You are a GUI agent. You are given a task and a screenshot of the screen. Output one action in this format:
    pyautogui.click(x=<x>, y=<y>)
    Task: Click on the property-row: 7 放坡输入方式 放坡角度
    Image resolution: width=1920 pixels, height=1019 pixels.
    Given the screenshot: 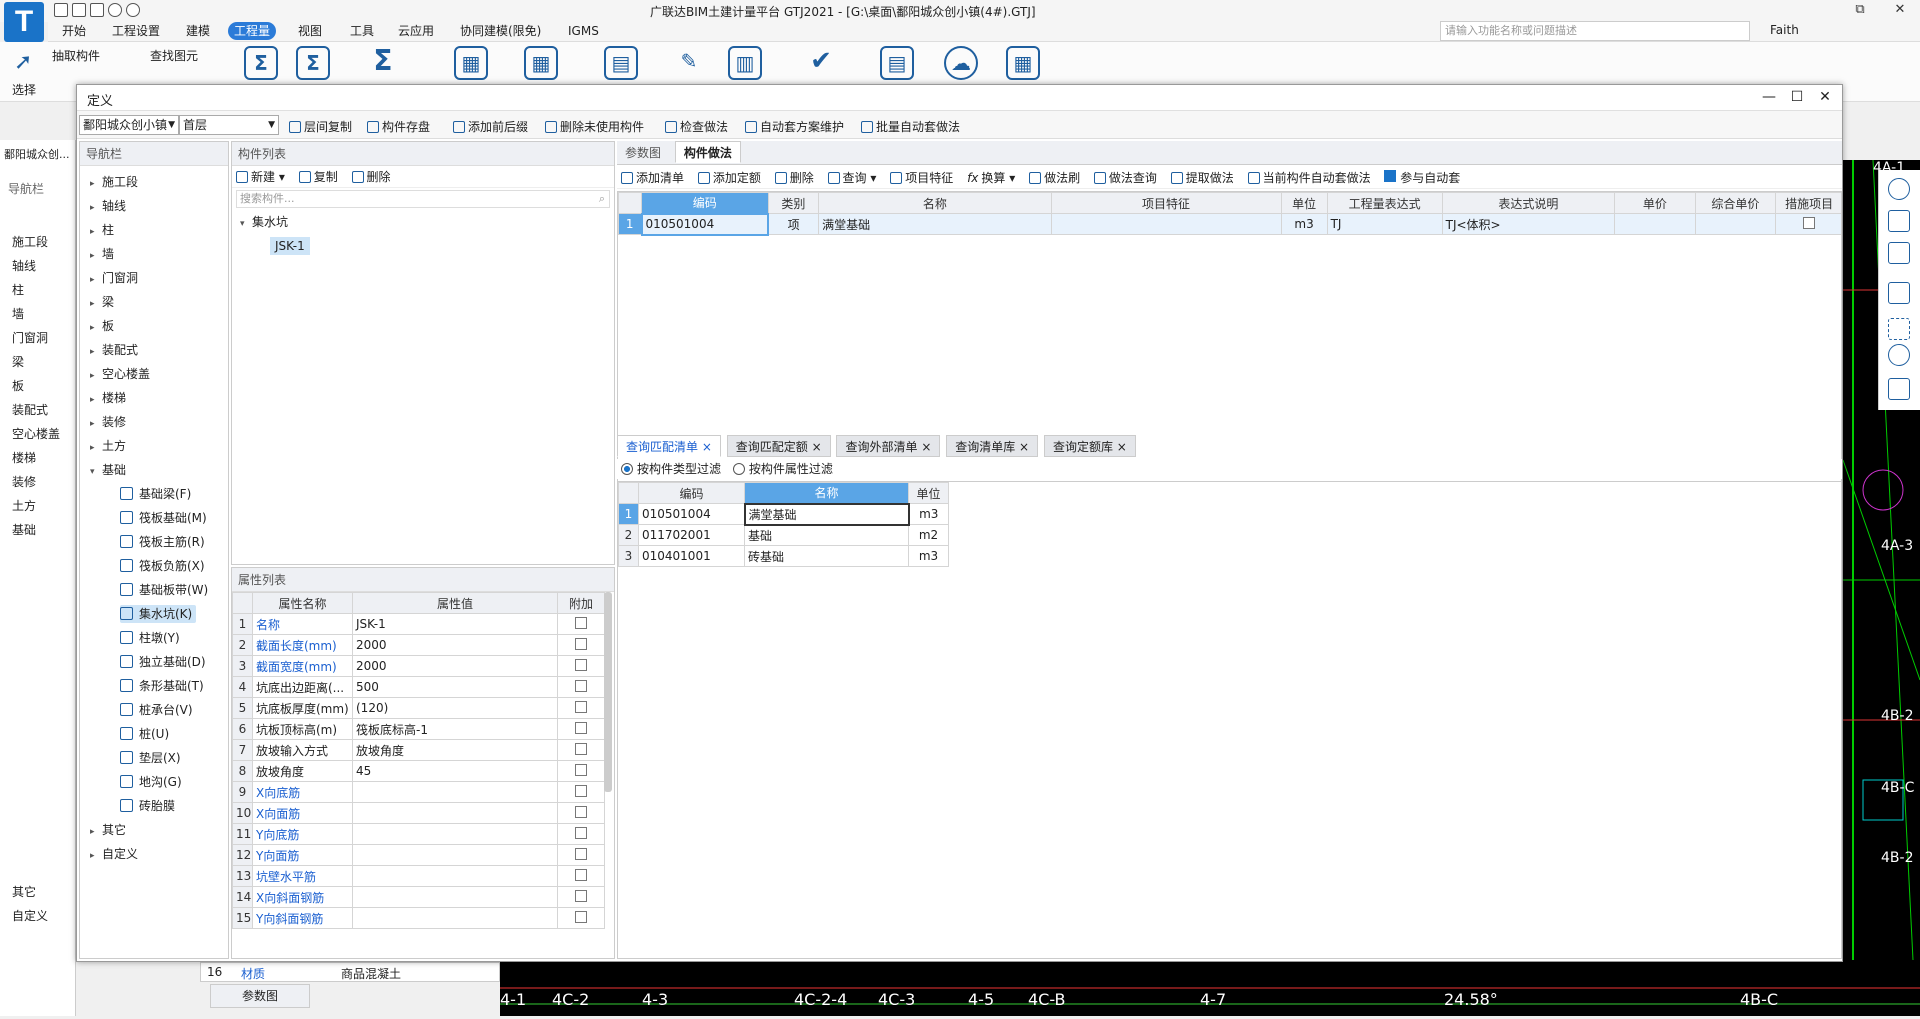 What is the action you would take?
    pyautogui.click(x=418, y=750)
    